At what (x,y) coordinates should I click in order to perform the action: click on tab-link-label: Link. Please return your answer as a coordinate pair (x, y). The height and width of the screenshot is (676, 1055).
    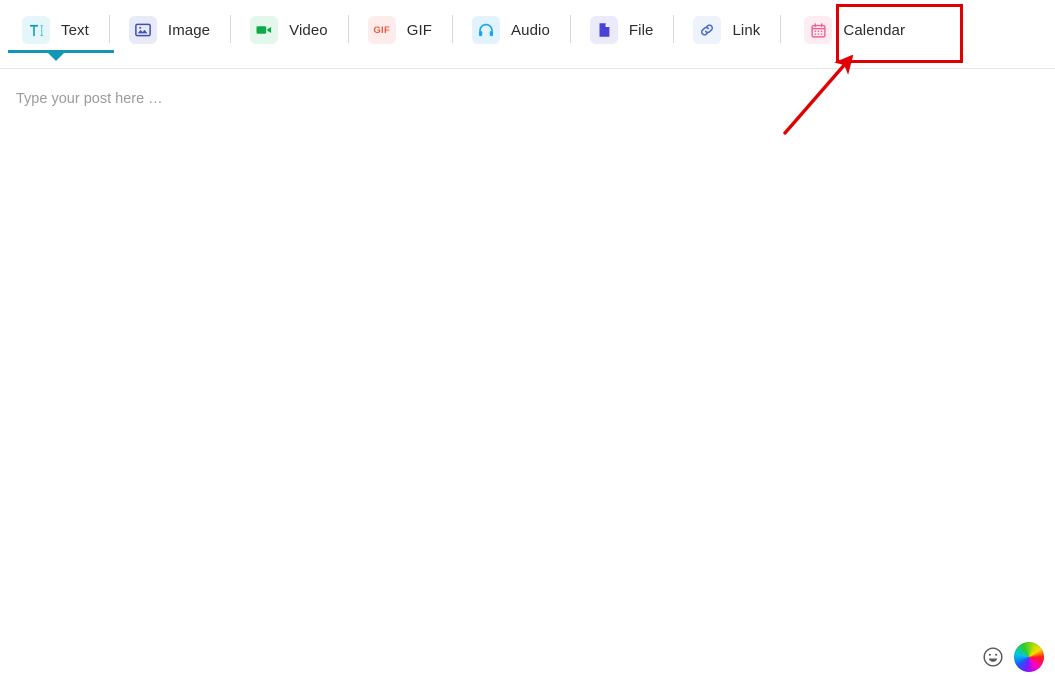
    Looking at the image, I should click on (746, 30).